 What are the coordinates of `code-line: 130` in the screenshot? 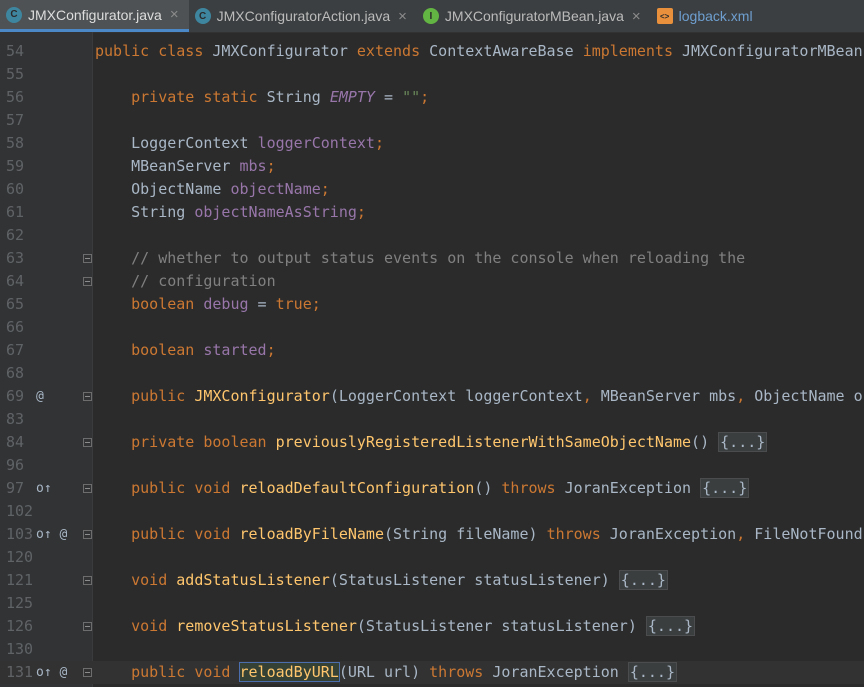 It's located at (432, 649).